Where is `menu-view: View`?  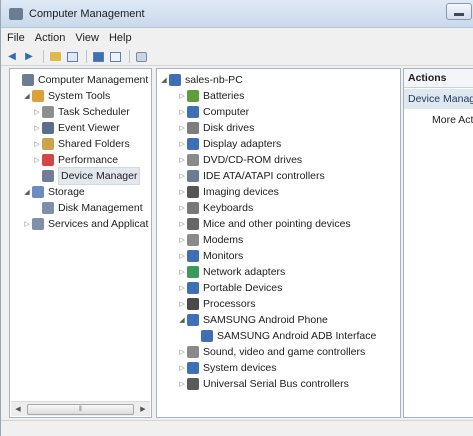
menu-view: View is located at coordinates (87, 38).